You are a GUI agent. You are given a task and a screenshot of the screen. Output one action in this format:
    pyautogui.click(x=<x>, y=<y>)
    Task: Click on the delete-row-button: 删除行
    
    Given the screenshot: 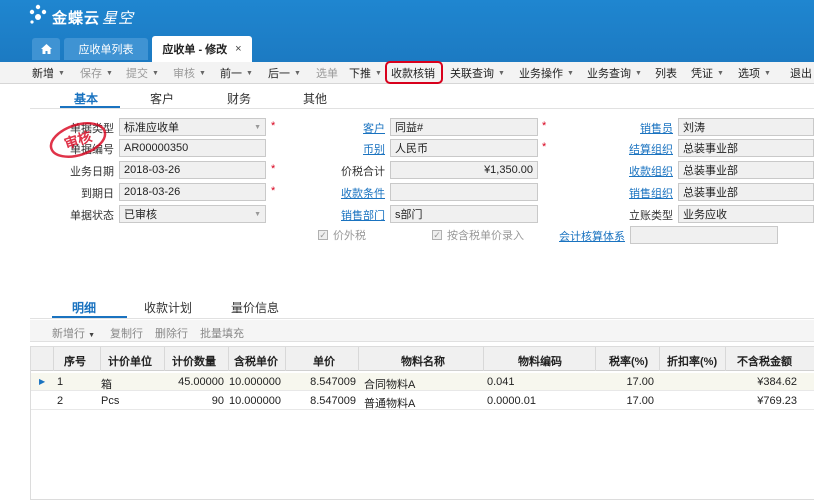 What is the action you would take?
    pyautogui.click(x=171, y=333)
    